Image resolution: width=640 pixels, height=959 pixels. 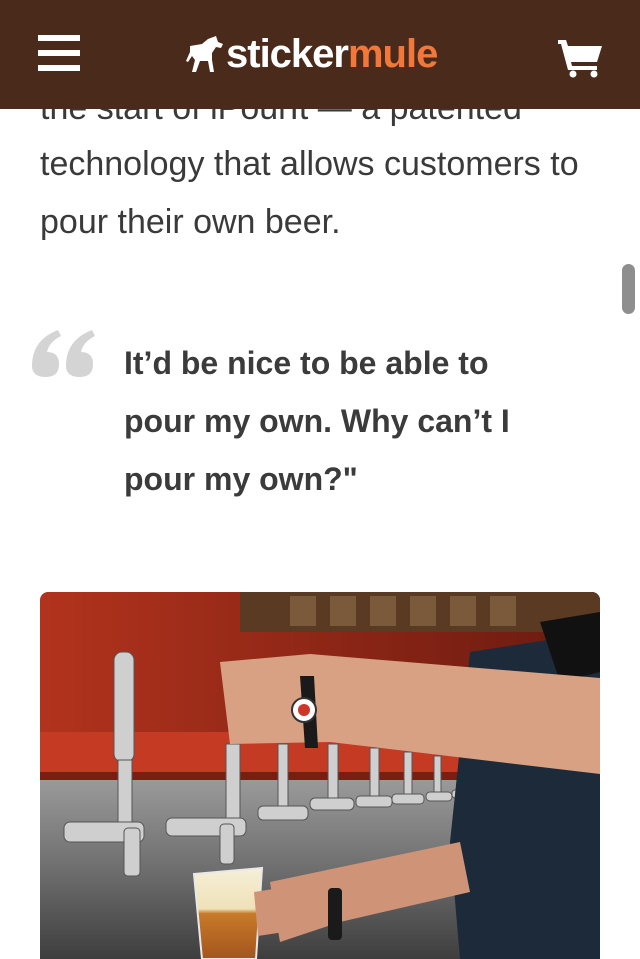 What do you see at coordinates (580, 58) in the screenshot?
I see `shopping-cart-icon` at bounding box center [580, 58].